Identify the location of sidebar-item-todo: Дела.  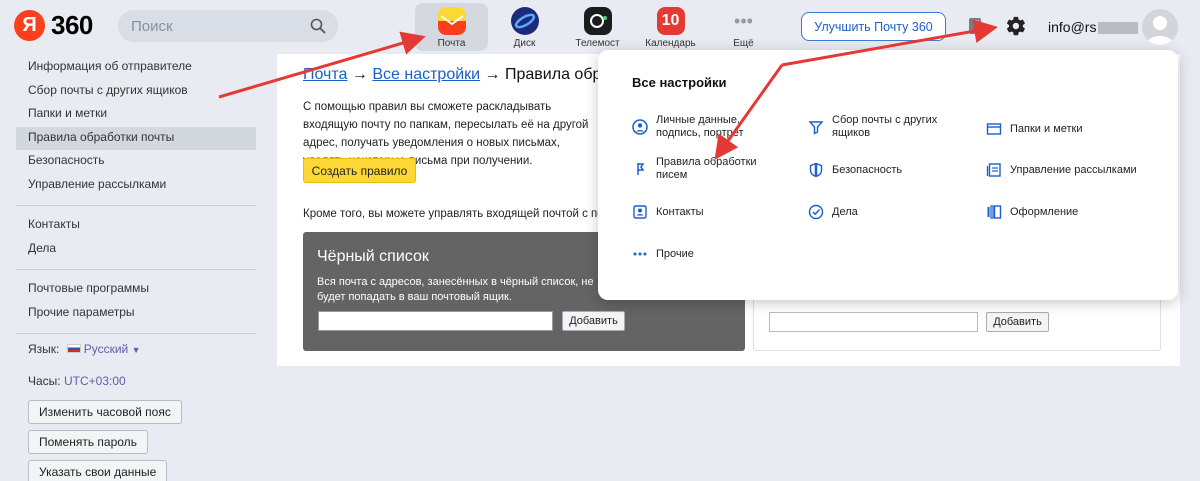
(136, 250).